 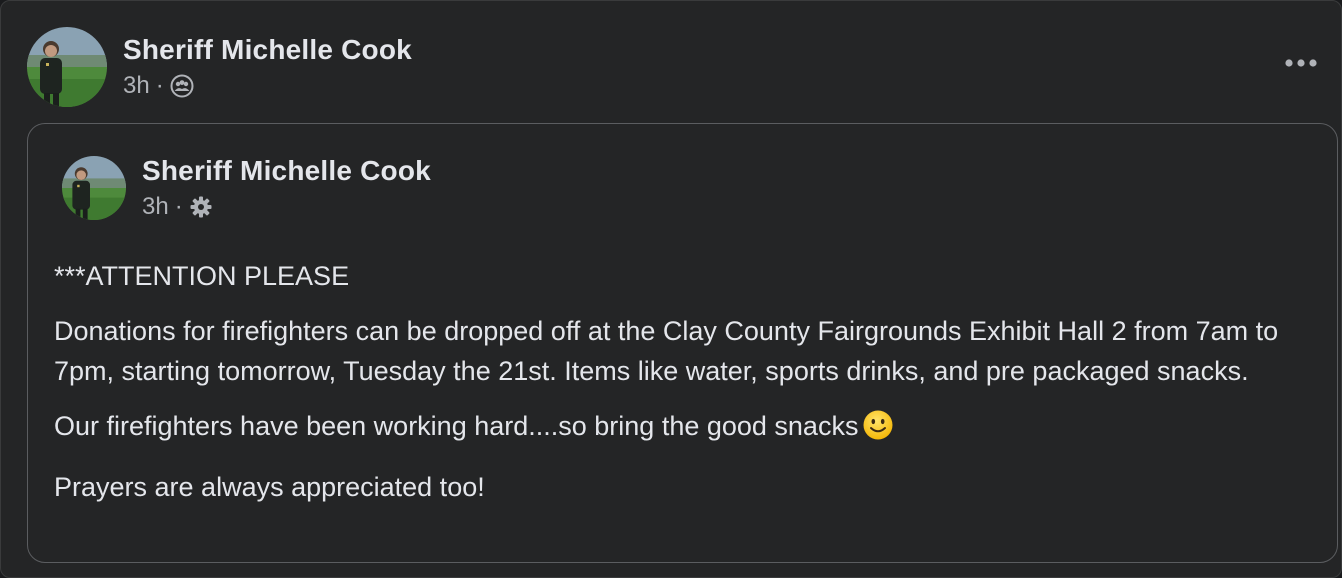 I want to click on post-time: 3h, so click(x=136, y=86).